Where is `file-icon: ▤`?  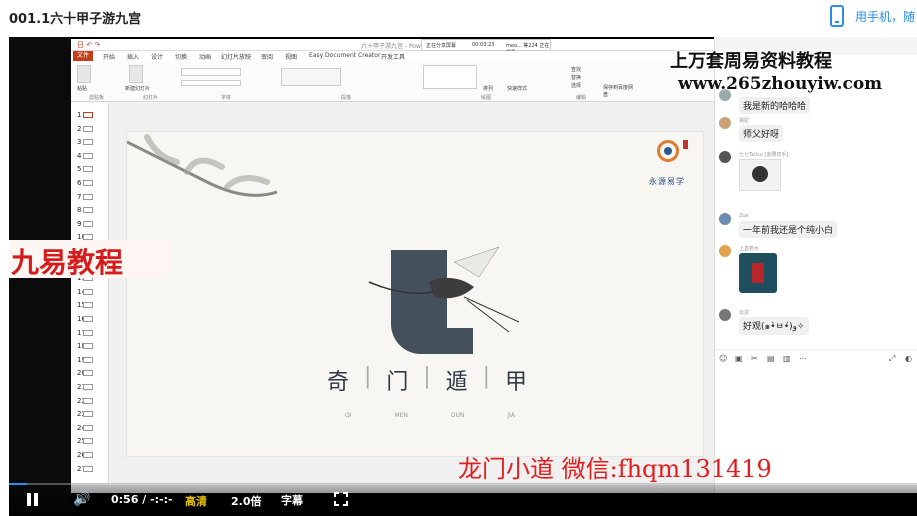
file-icon: ▤ is located at coordinates (771, 358).